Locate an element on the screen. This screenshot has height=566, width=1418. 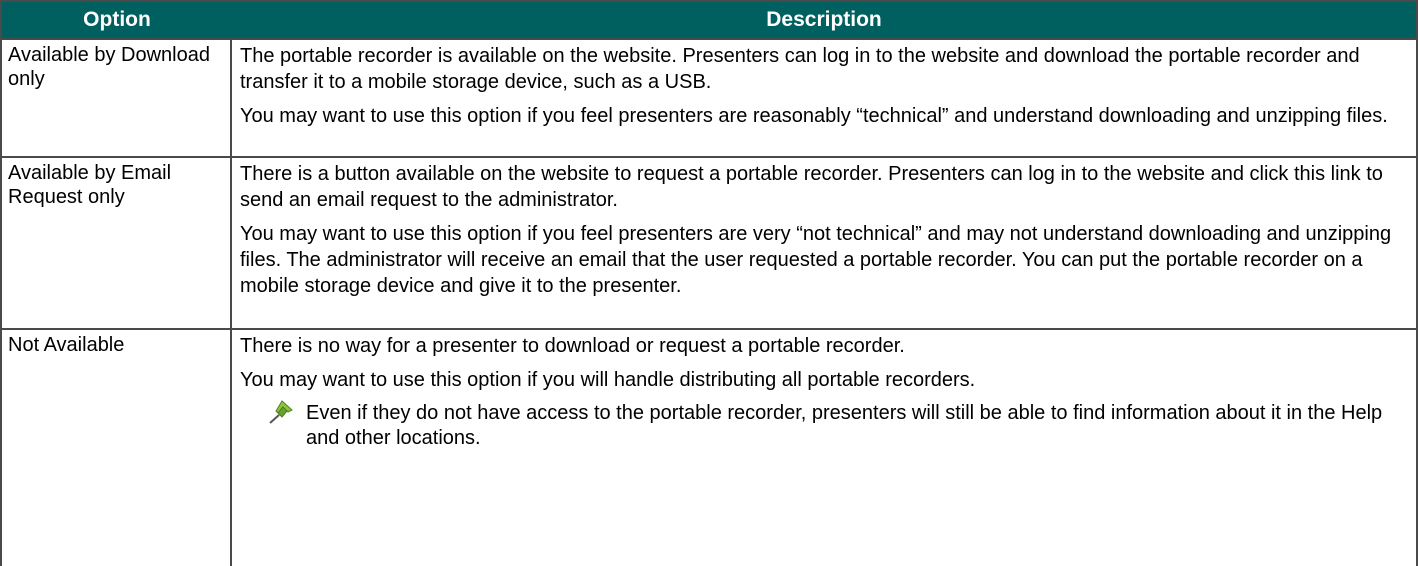
pushpin-icon is located at coordinates (281, 412).